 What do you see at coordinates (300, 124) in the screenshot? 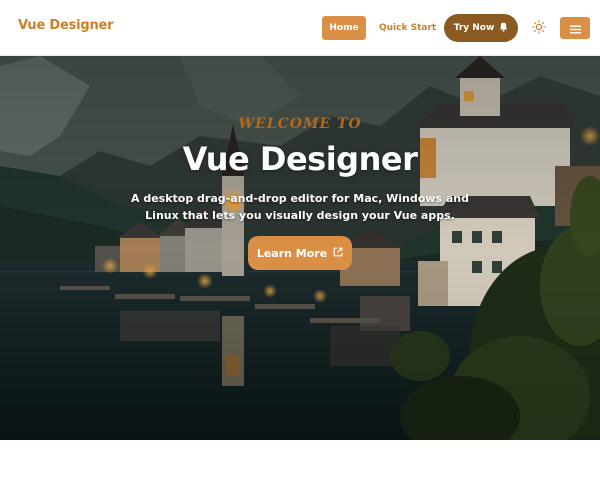
I see `welcome-text: WELCOME TO` at bounding box center [300, 124].